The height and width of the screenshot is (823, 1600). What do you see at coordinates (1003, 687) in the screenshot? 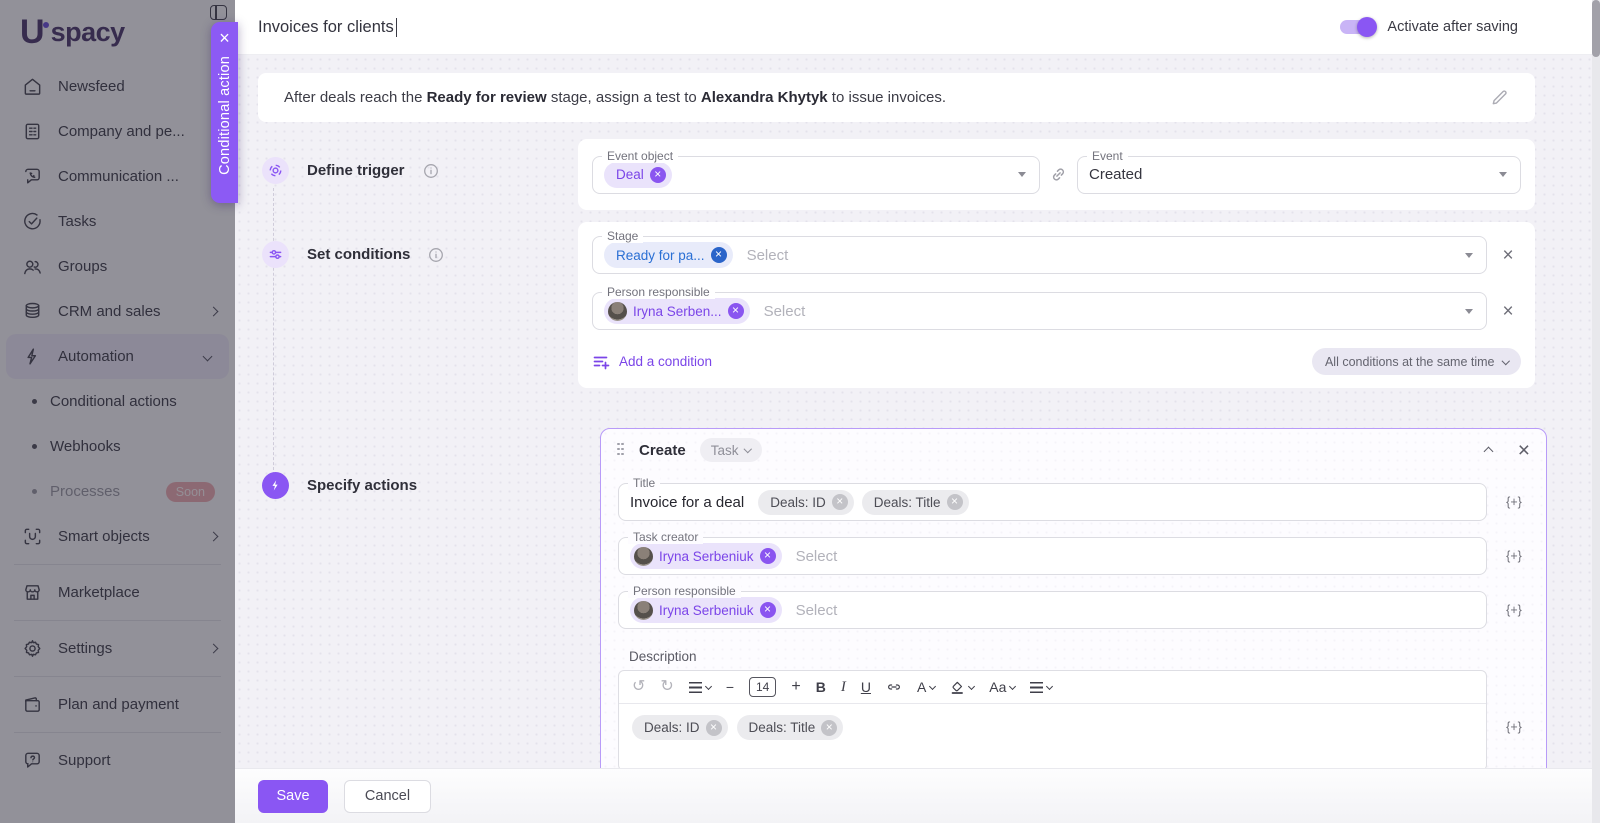
I see `text-case-dropdown: Aa` at bounding box center [1003, 687].